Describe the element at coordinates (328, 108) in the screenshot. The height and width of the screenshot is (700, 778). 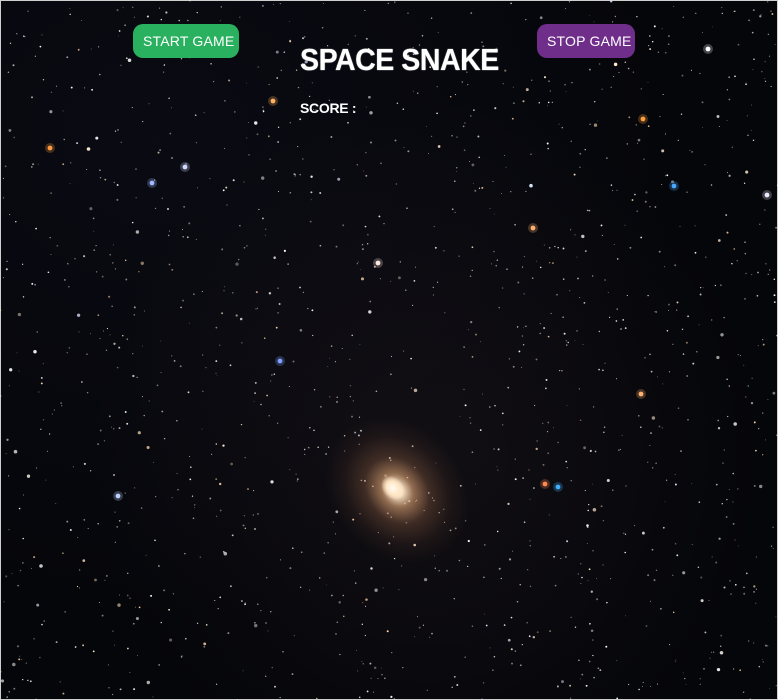
I see `score-display: SCORE :` at that location.